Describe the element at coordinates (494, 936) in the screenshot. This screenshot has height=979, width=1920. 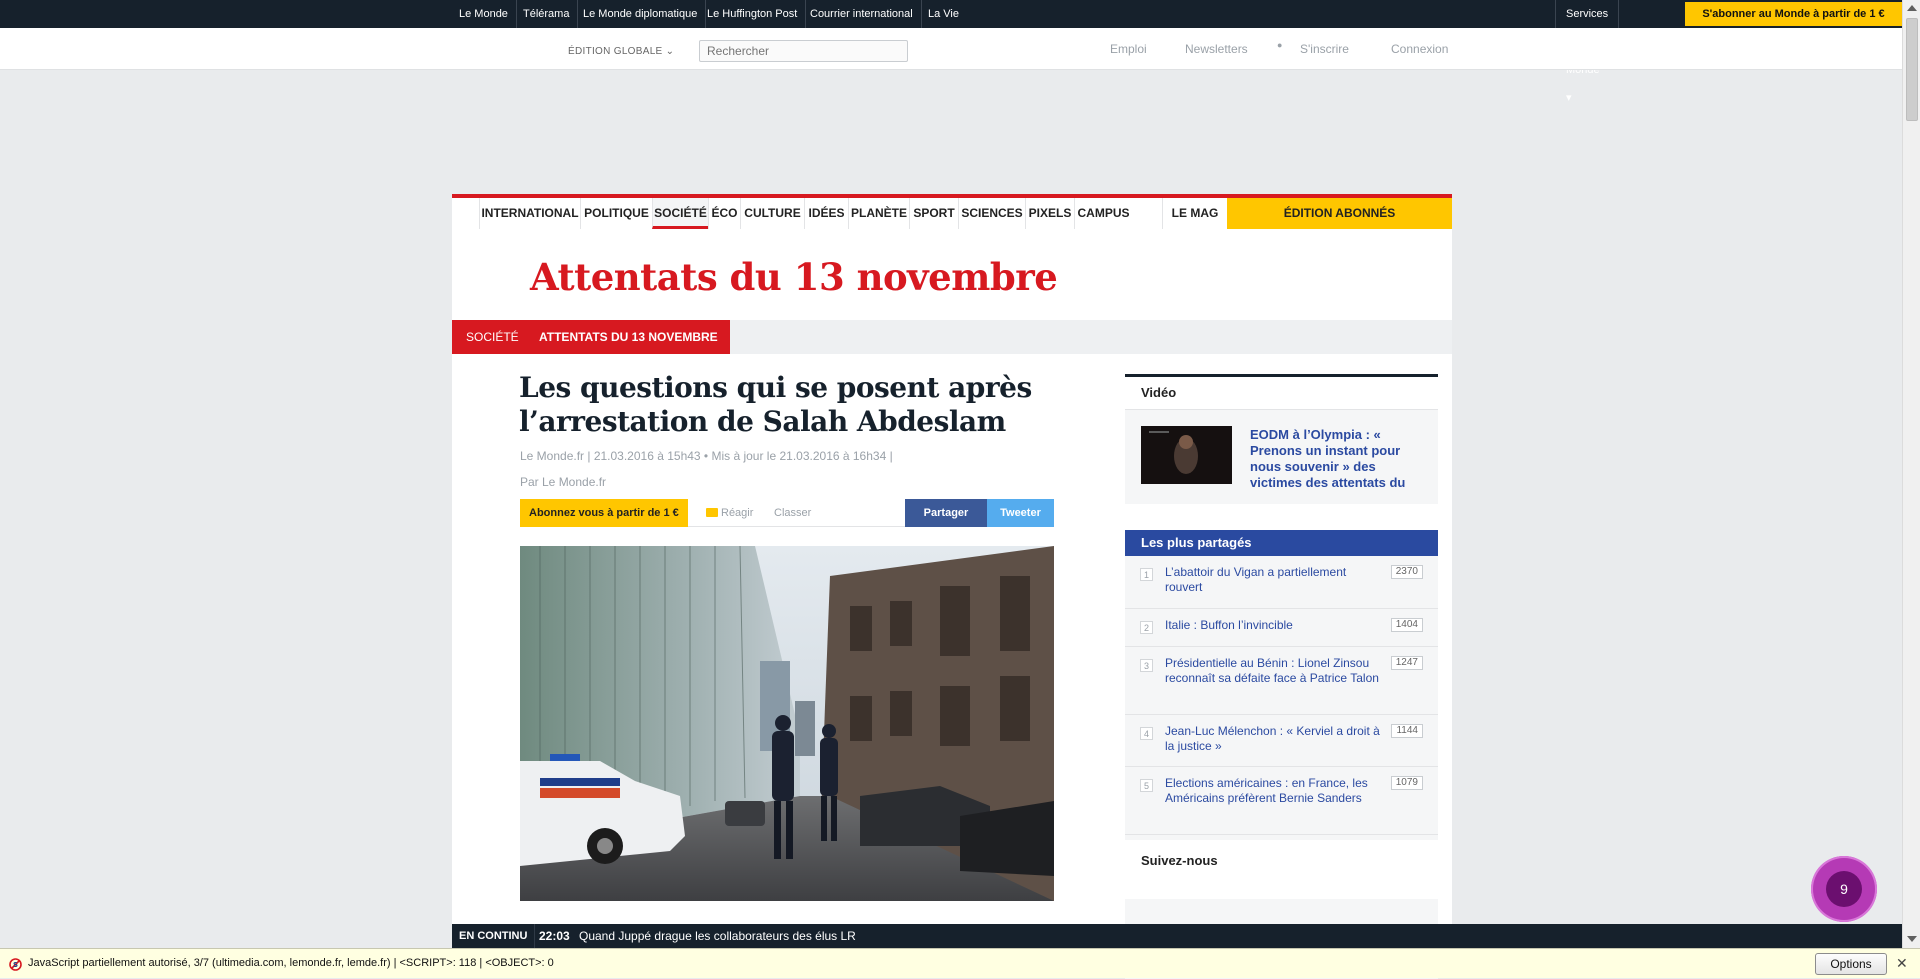
I see `live-ticker-label: EN CONTINU` at that location.